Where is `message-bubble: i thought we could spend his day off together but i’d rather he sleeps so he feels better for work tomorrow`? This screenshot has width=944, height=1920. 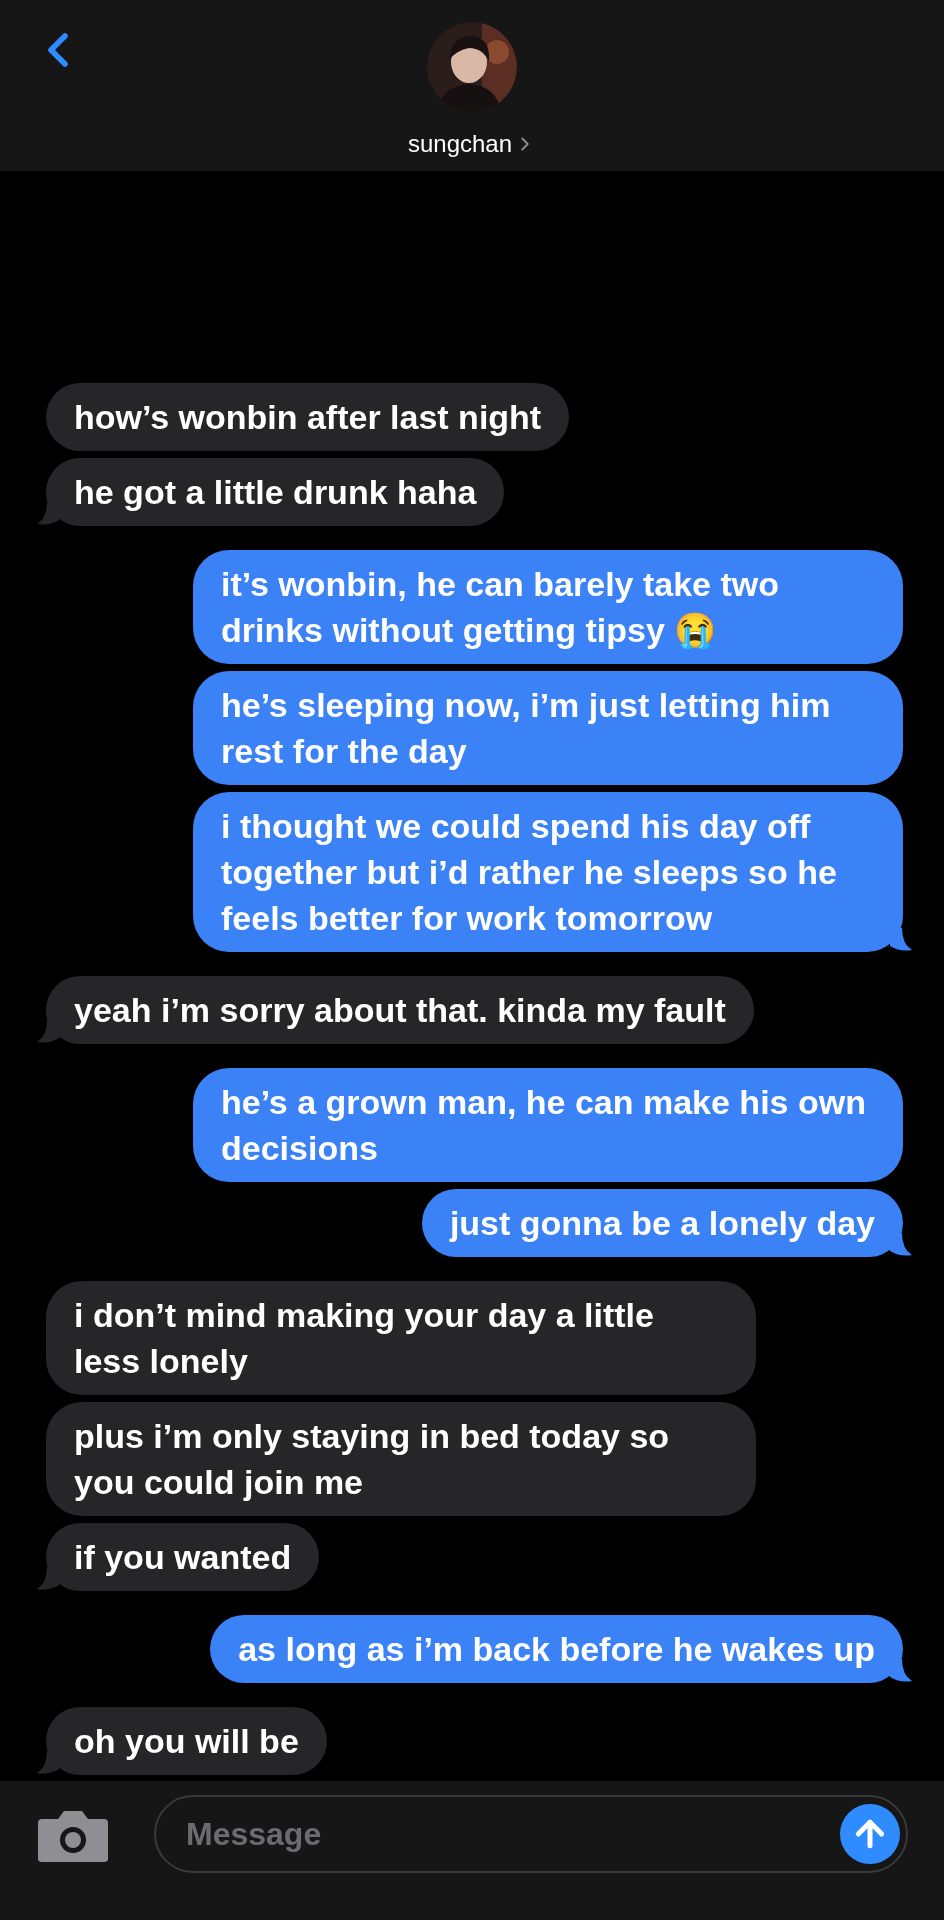
message-bubble: i thought we could spend his day off together but i’d rather he sleeps so he feels better for work tomorrow is located at coordinates (548, 872).